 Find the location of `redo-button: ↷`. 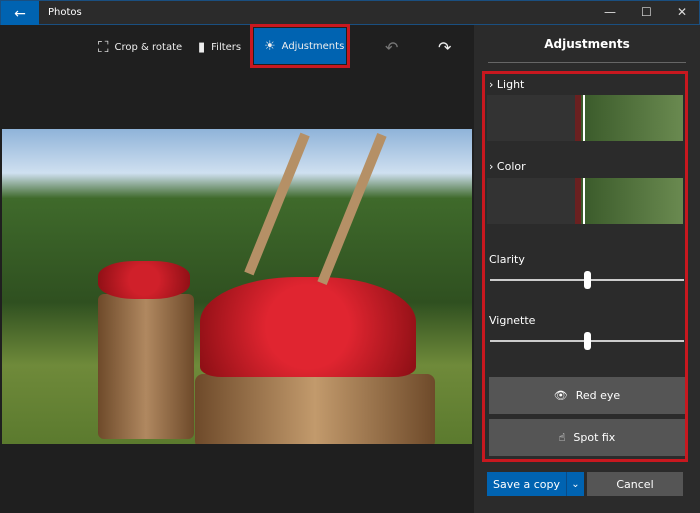

redo-button: ↷ is located at coordinates (444, 47).